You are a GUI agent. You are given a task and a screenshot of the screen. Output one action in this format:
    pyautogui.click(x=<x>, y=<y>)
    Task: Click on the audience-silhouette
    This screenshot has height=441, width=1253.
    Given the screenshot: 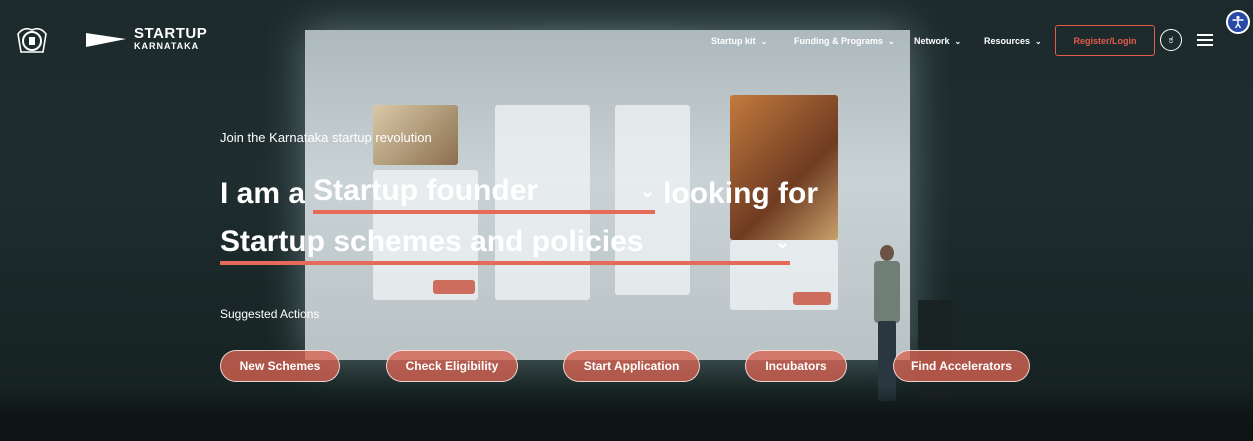 What is the action you would take?
    pyautogui.click(x=626, y=413)
    